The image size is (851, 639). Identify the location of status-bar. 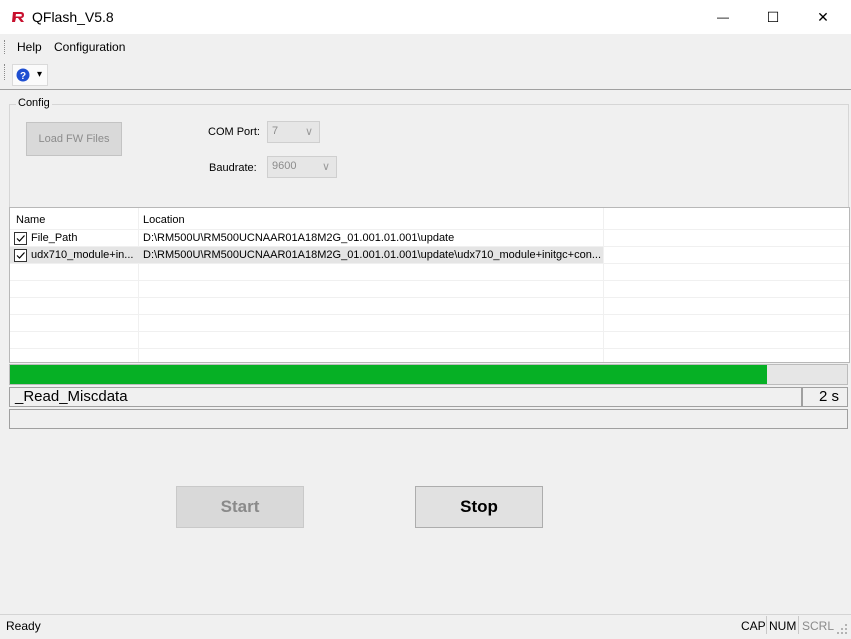
(425, 626).